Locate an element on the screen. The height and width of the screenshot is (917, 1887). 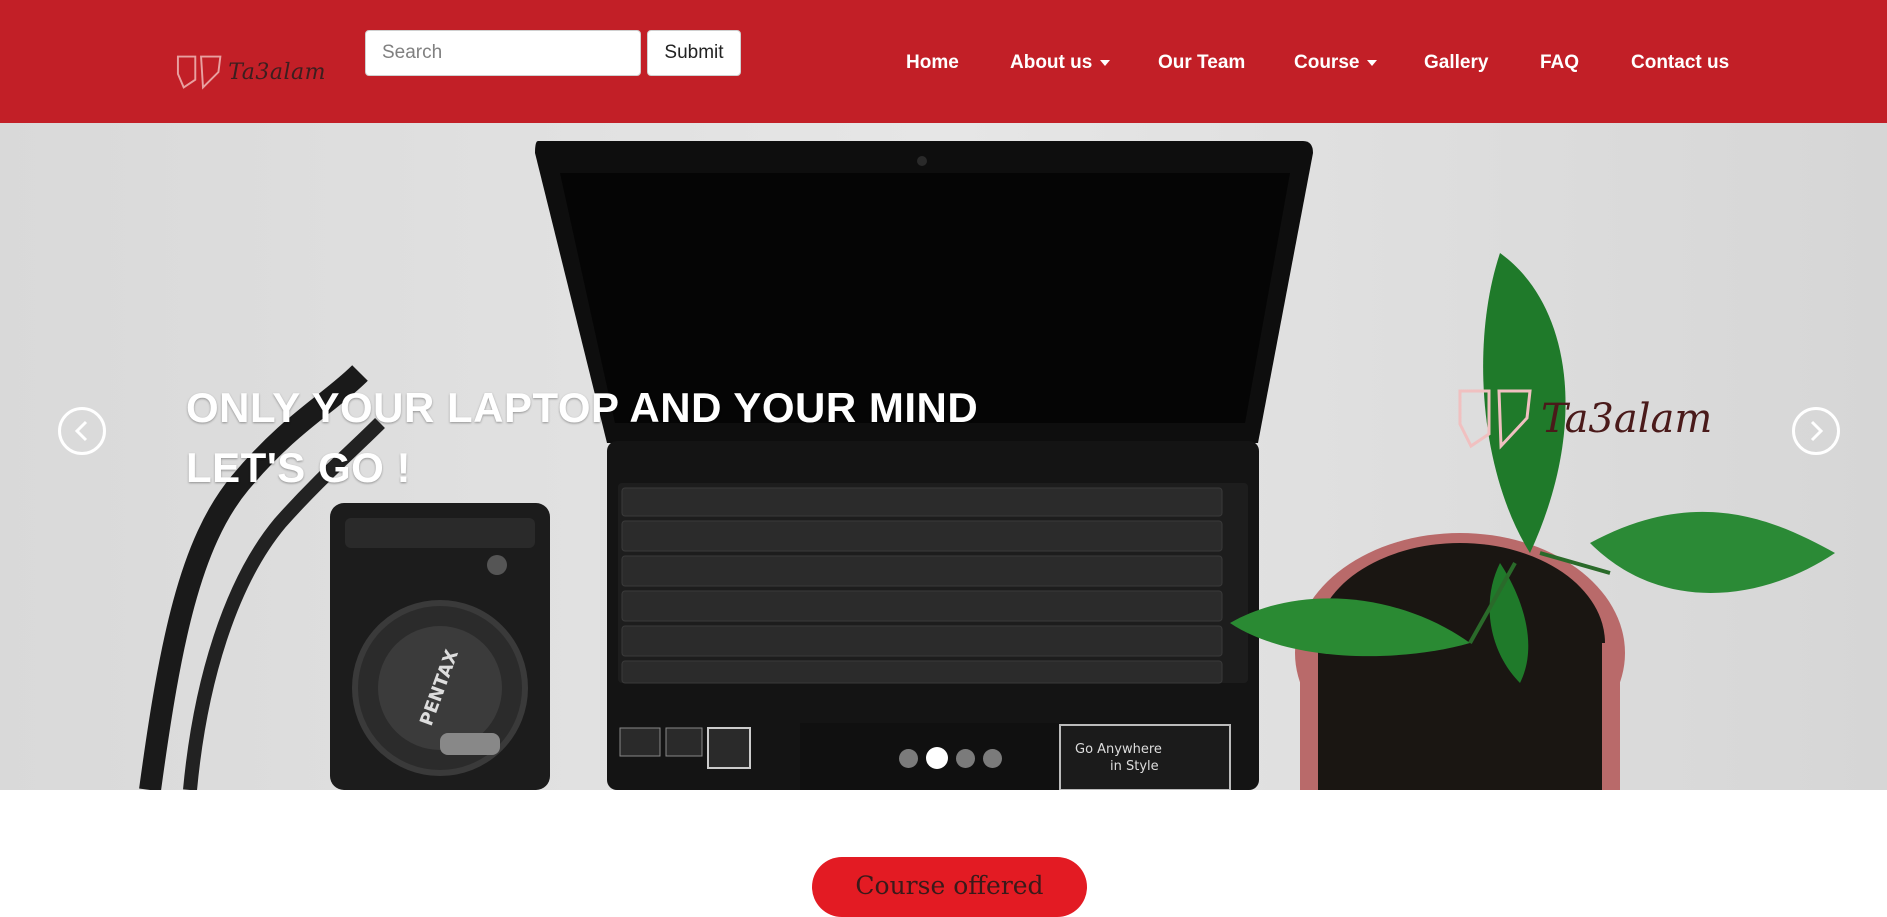
nav-item-faq: FAQ is located at coordinates (1559, 63).